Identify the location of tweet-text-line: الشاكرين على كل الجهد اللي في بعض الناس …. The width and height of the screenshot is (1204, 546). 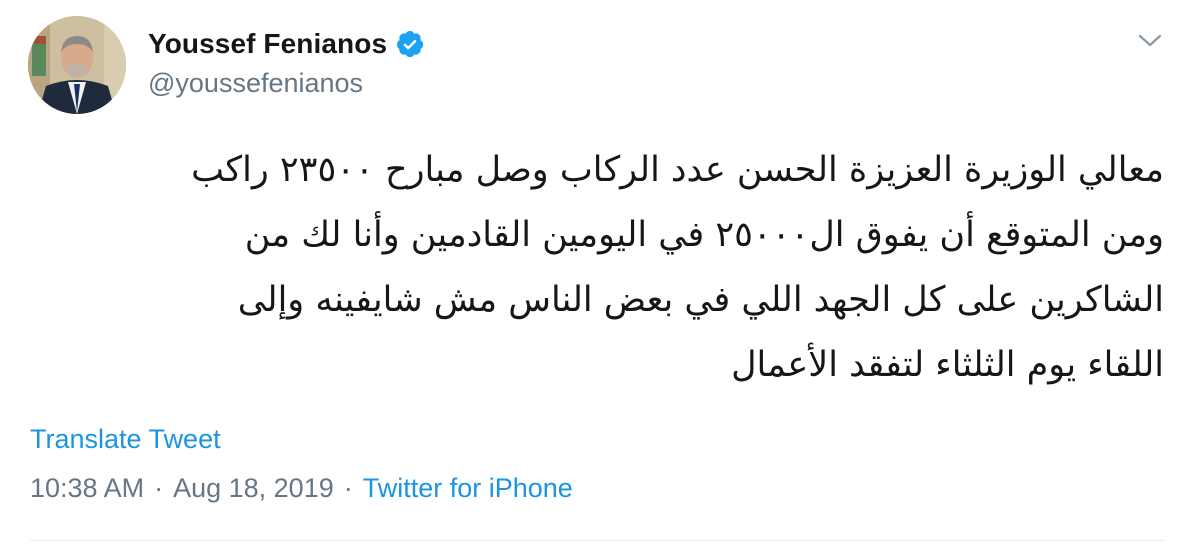
(700, 300).